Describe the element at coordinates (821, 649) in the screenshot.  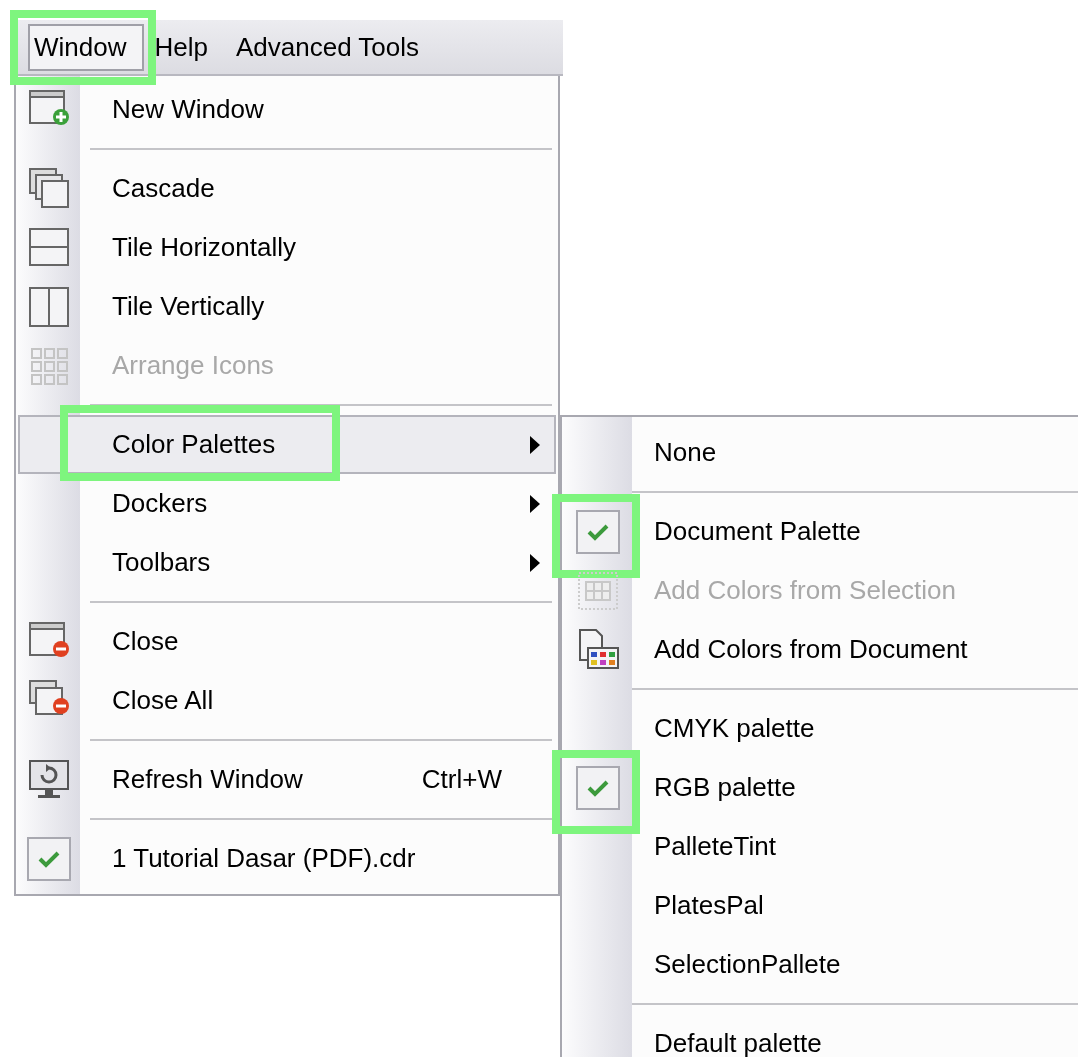
I see `menu-item: Add Colors from Document` at that location.